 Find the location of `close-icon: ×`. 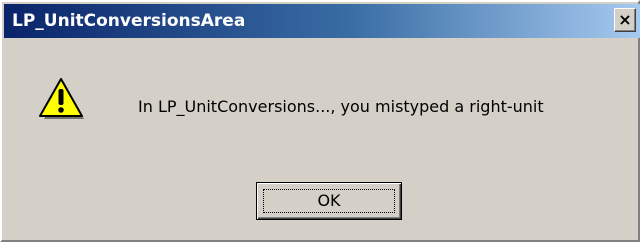

close-icon: × is located at coordinates (625, 19).